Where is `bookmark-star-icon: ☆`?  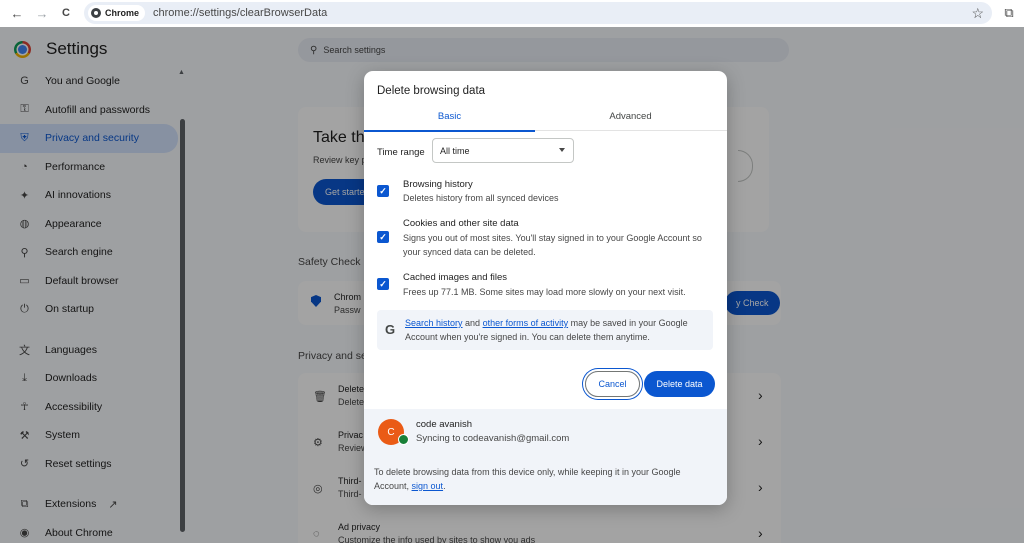 bookmark-star-icon: ☆ is located at coordinates (977, 13).